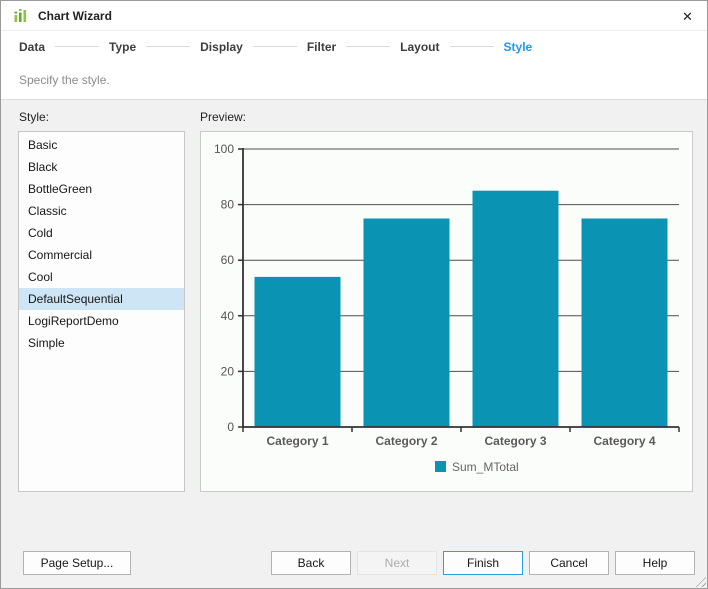 Image resolution: width=708 pixels, height=589 pixels. I want to click on legend-swatch, so click(440, 466).